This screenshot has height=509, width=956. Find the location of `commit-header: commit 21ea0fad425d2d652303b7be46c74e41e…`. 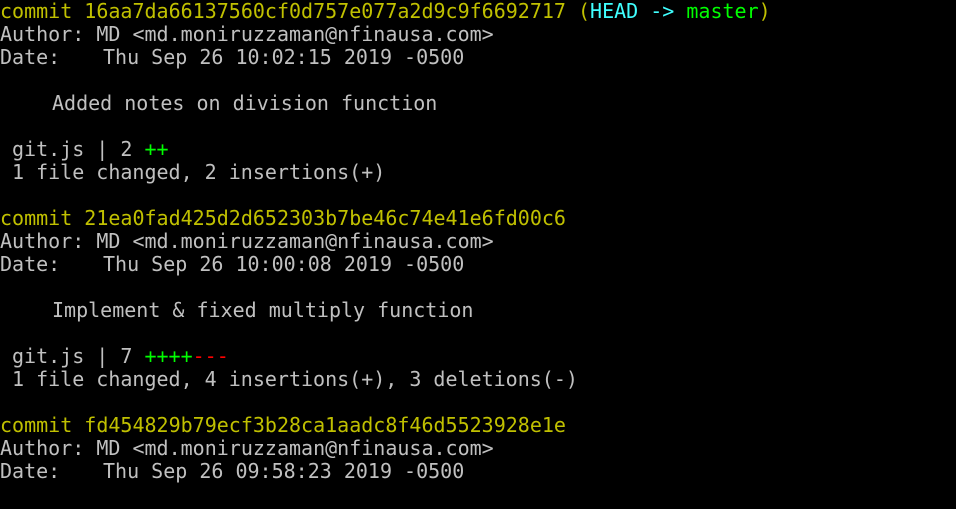

commit-header: commit 21ea0fad425d2d652303b7be46c74e41e… is located at coordinates (478, 218).